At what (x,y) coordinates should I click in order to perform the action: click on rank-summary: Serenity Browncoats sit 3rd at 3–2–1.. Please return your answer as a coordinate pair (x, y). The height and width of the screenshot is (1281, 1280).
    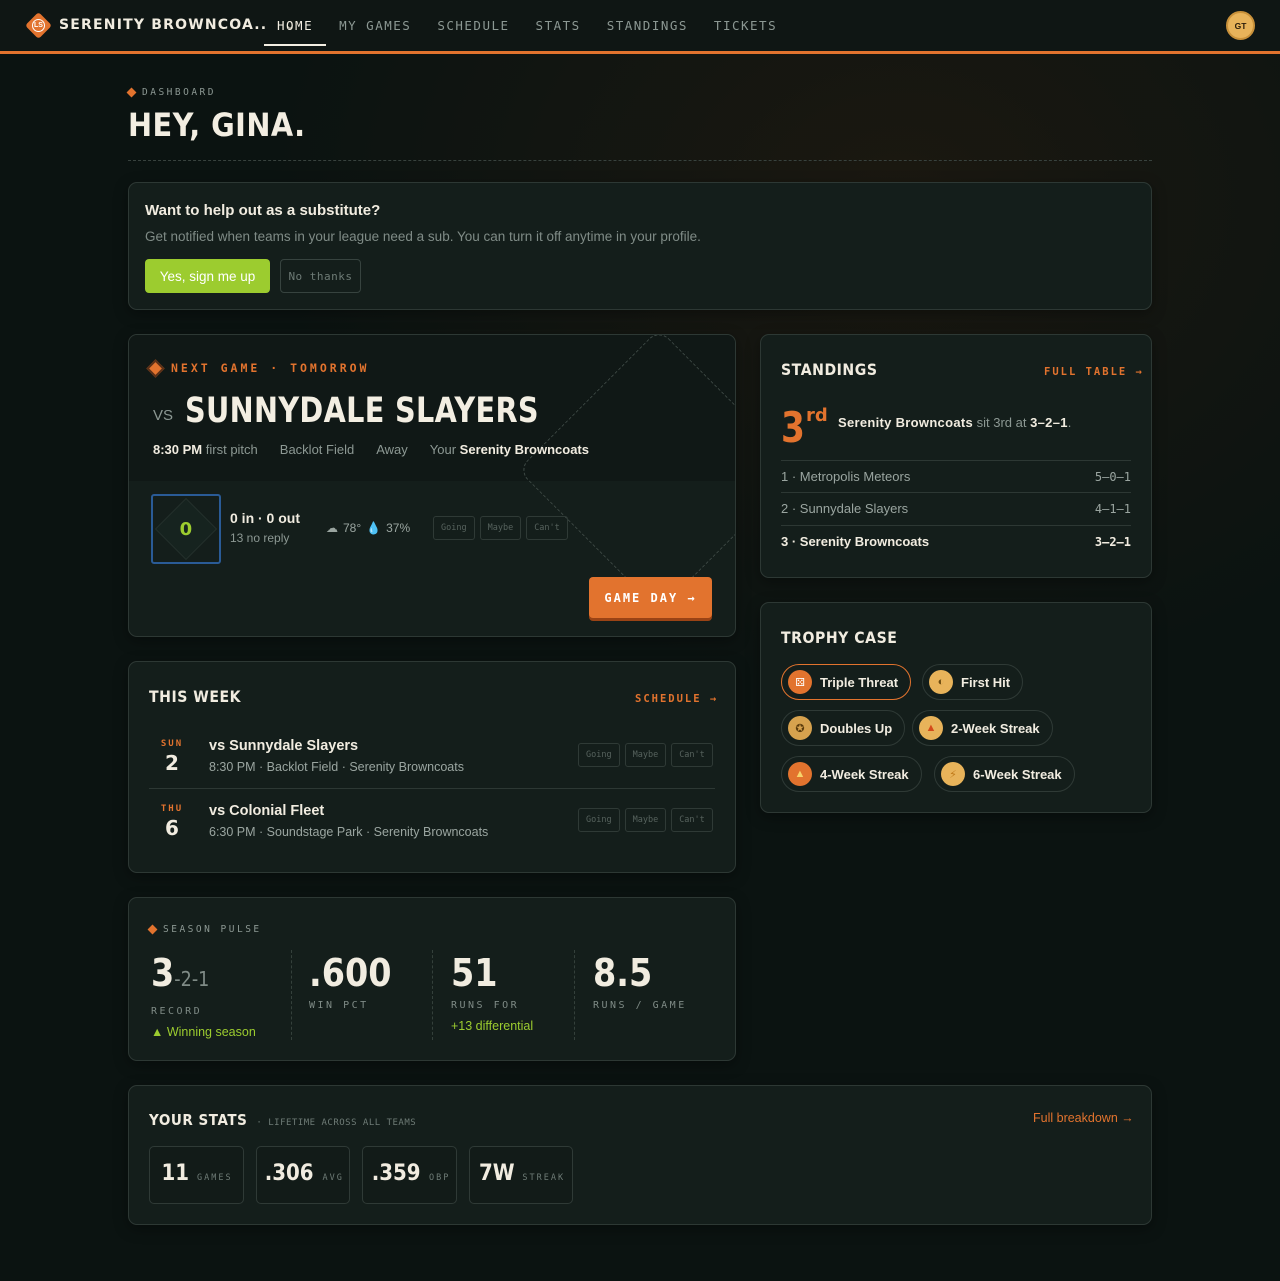
    Looking at the image, I should click on (955, 422).